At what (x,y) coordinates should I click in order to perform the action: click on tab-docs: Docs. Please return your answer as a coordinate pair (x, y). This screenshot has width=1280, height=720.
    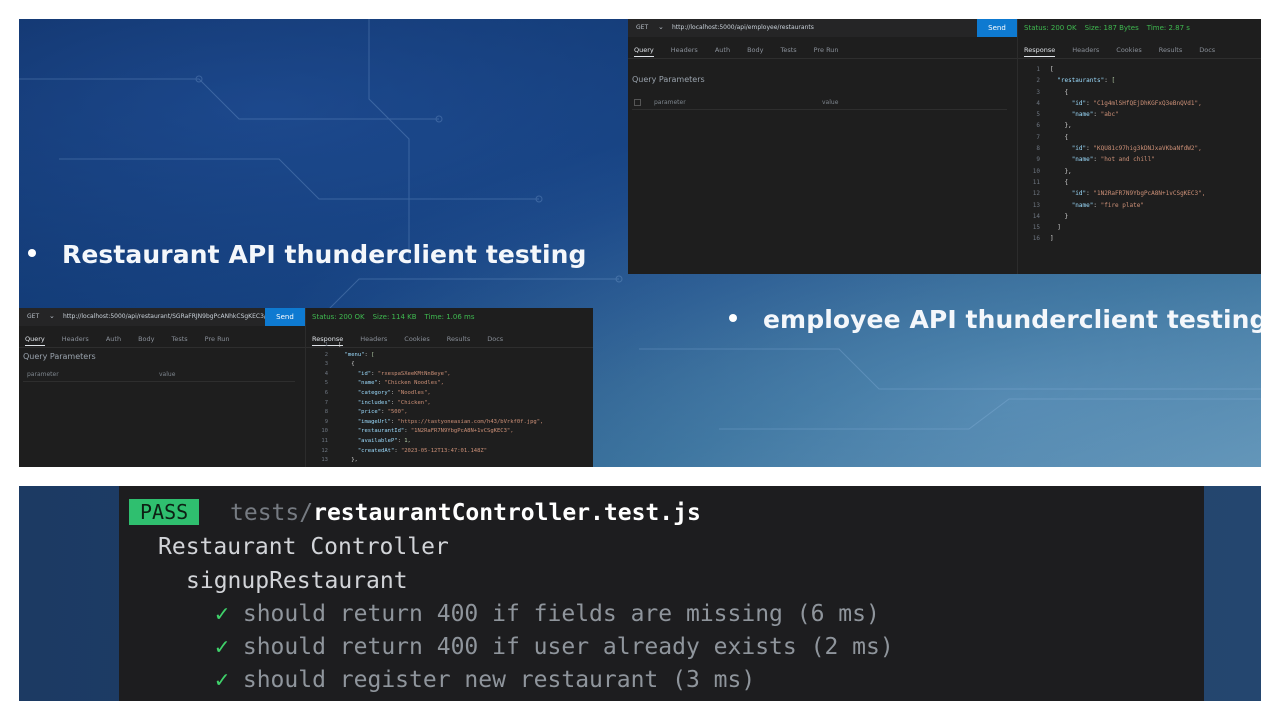
    Looking at the image, I should click on (1207, 48).